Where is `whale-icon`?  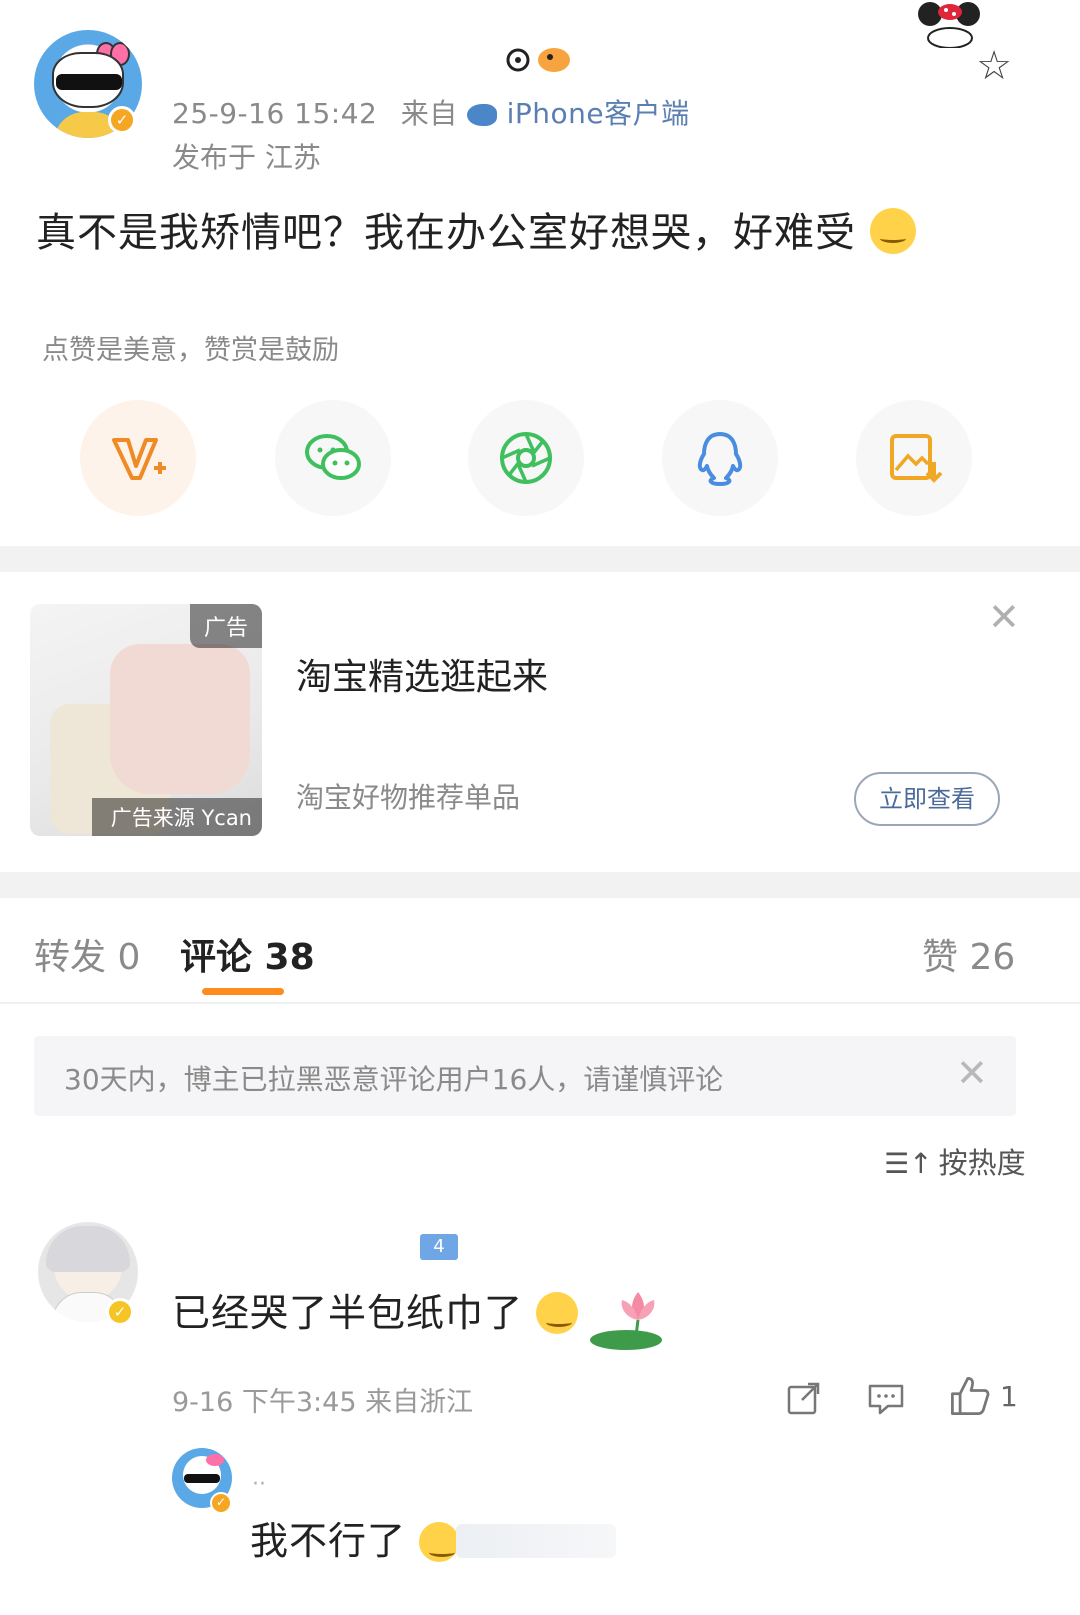 whale-icon is located at coordinates (482, 115).